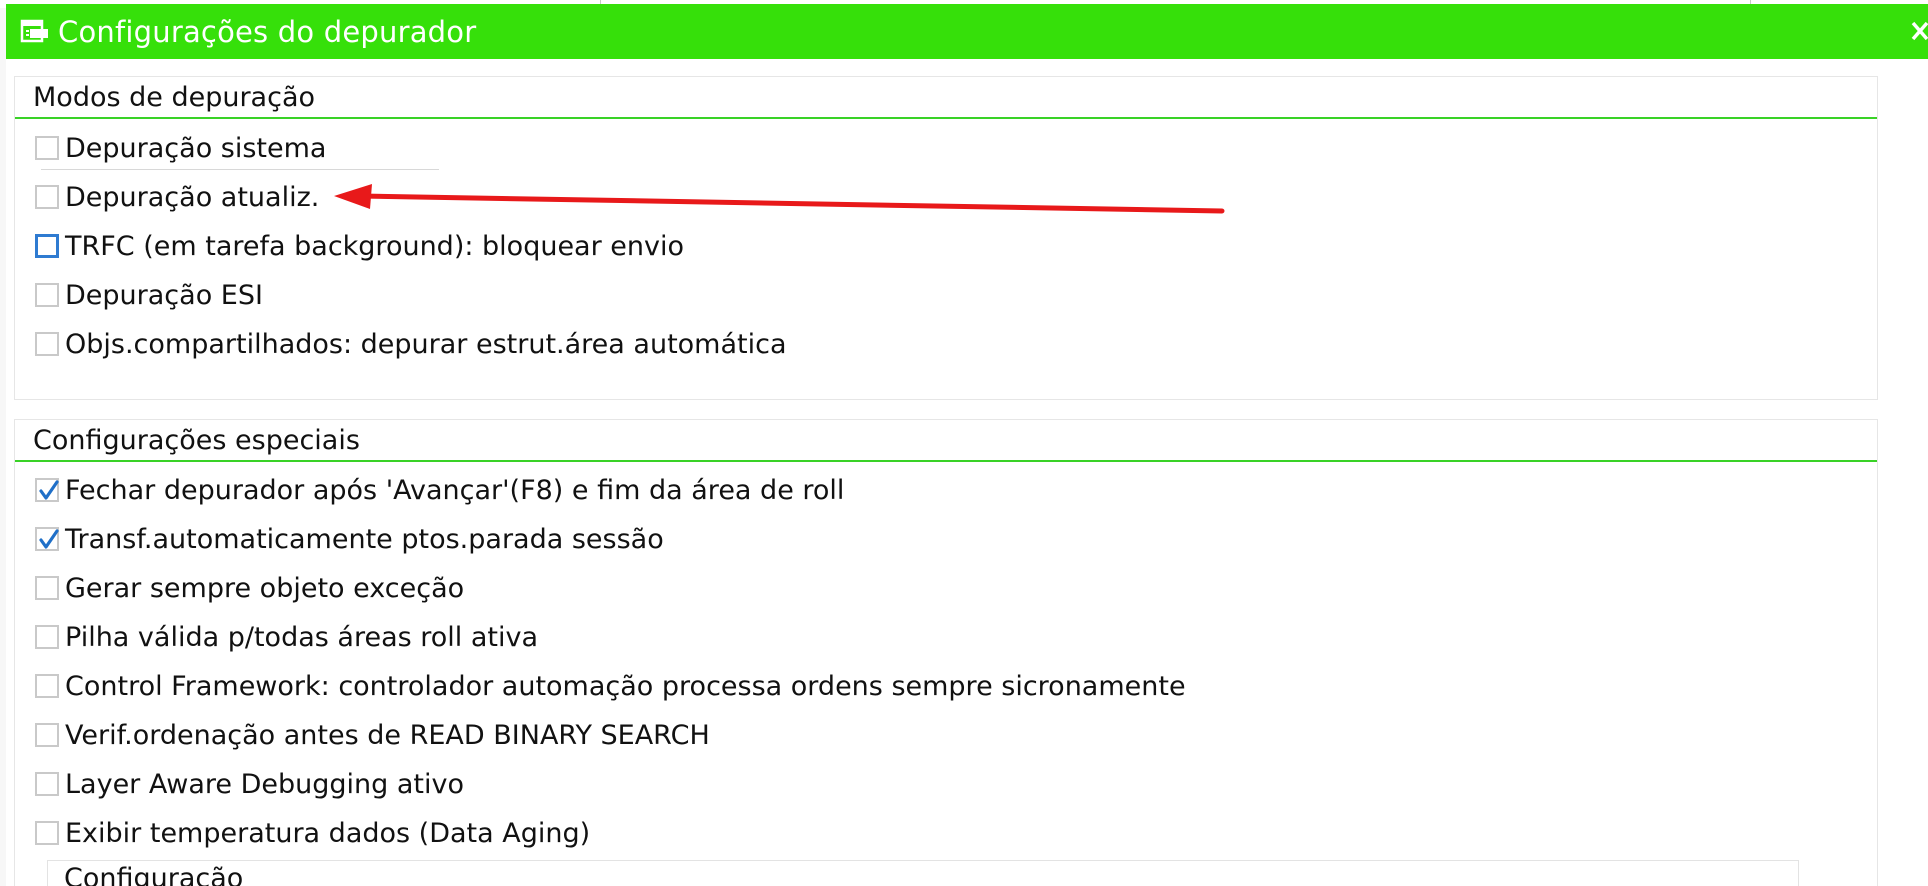 This screenshot has width=1928, height=886. I want to click on checkbox-esi-debugging, so click(47, 295).